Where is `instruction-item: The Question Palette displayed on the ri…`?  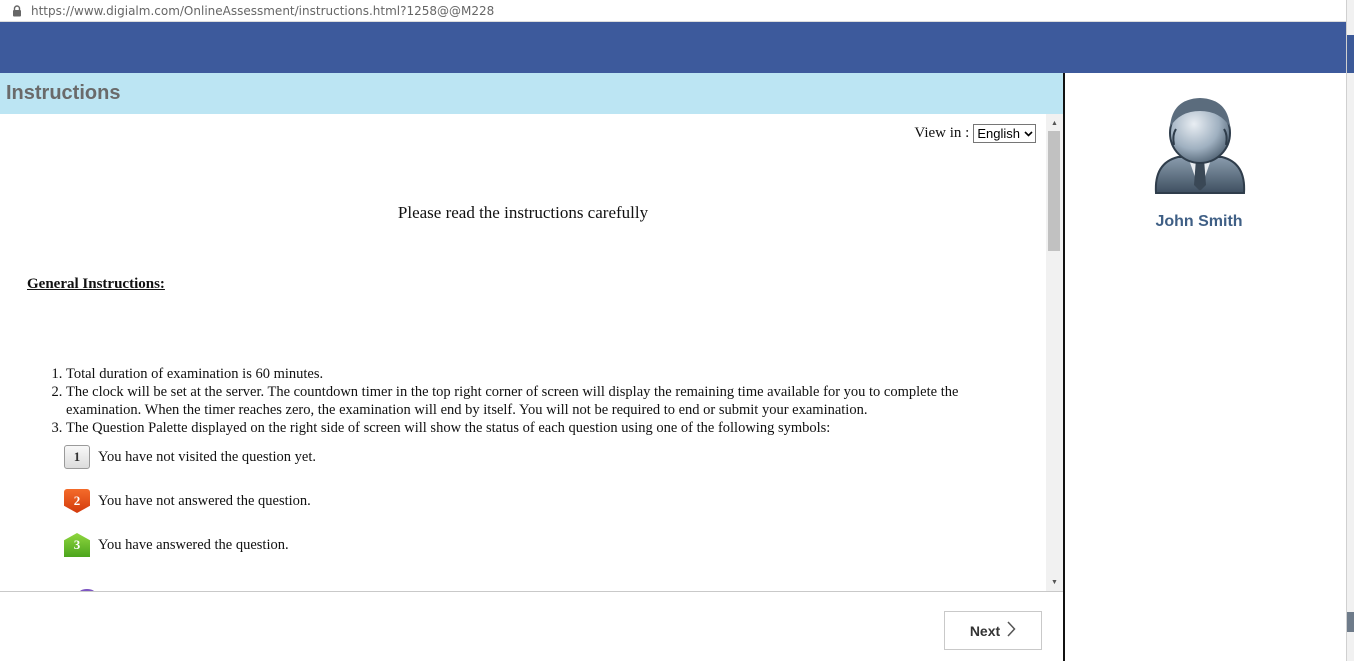
instruction-item: The Question Palette displayed on the ri… is located at coordinates (525, 488).